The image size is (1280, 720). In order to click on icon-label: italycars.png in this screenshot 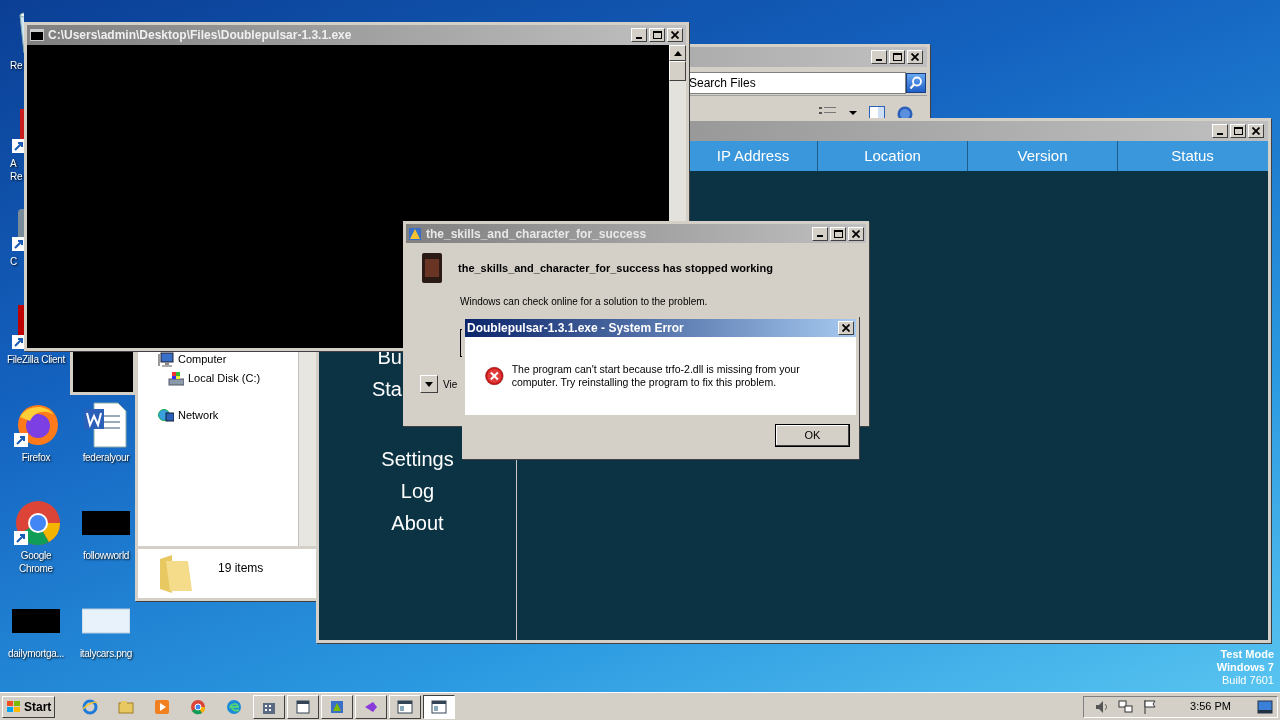, I will do `click(106, 653)`.